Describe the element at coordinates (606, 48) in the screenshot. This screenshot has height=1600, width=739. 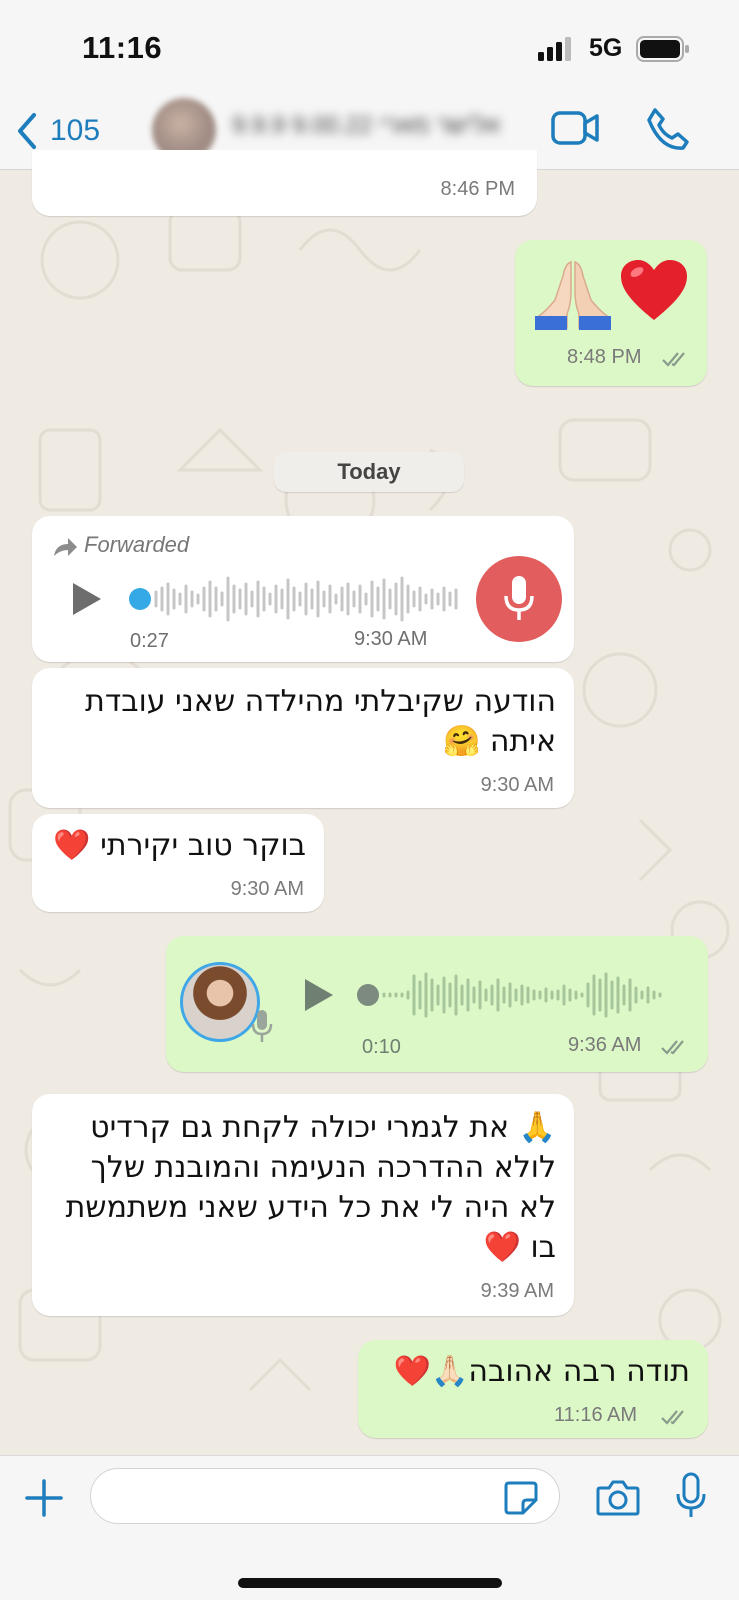
I see `network-type: 5G` at that location.